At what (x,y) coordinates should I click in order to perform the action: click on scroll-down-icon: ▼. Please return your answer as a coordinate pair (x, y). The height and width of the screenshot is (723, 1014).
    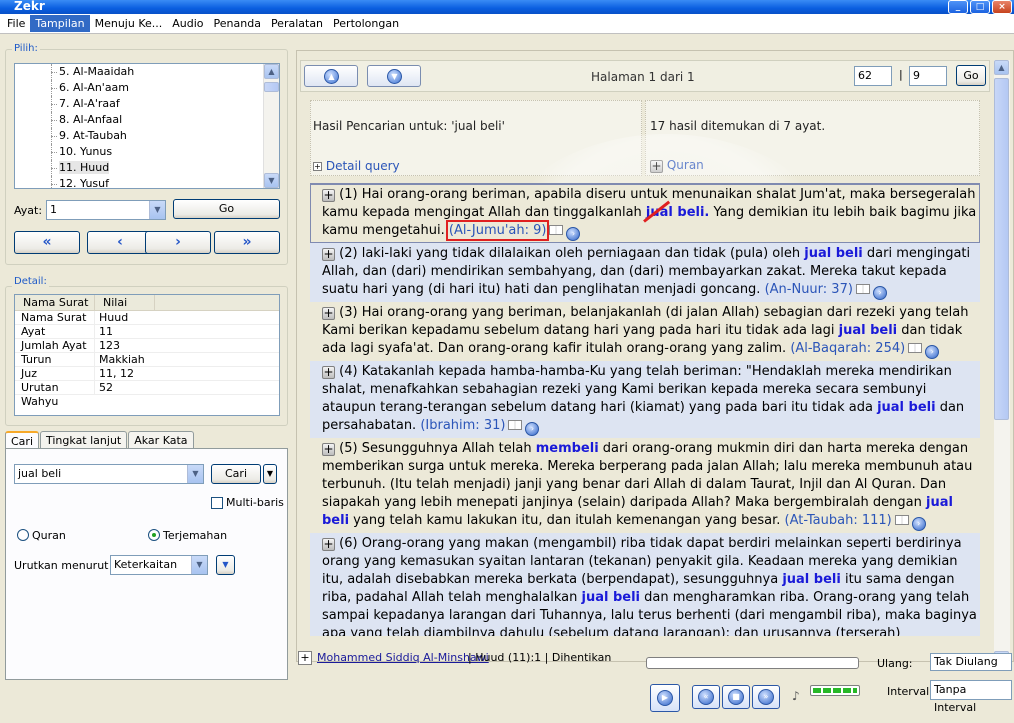
    Looking at the image, I should click on (271, 180).